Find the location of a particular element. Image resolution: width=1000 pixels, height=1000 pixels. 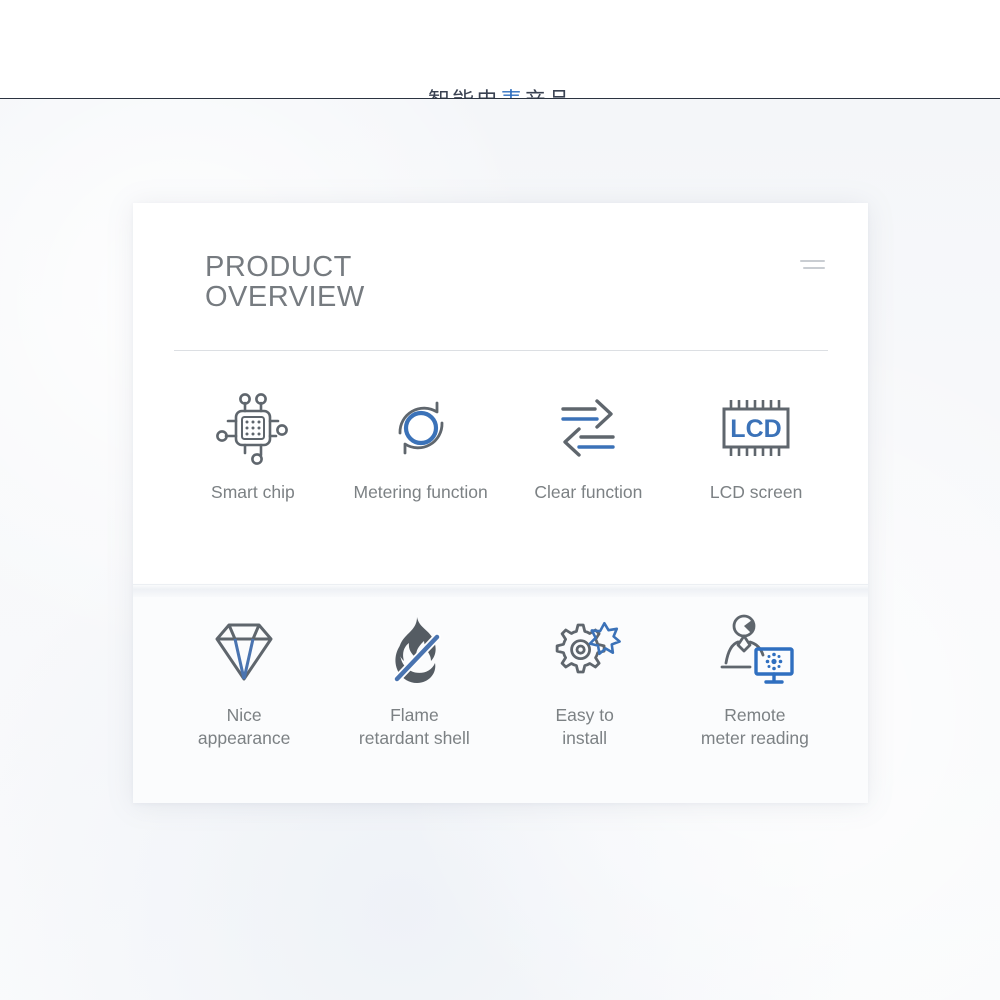

clear-function-icon is located at coordinates (588, 428).